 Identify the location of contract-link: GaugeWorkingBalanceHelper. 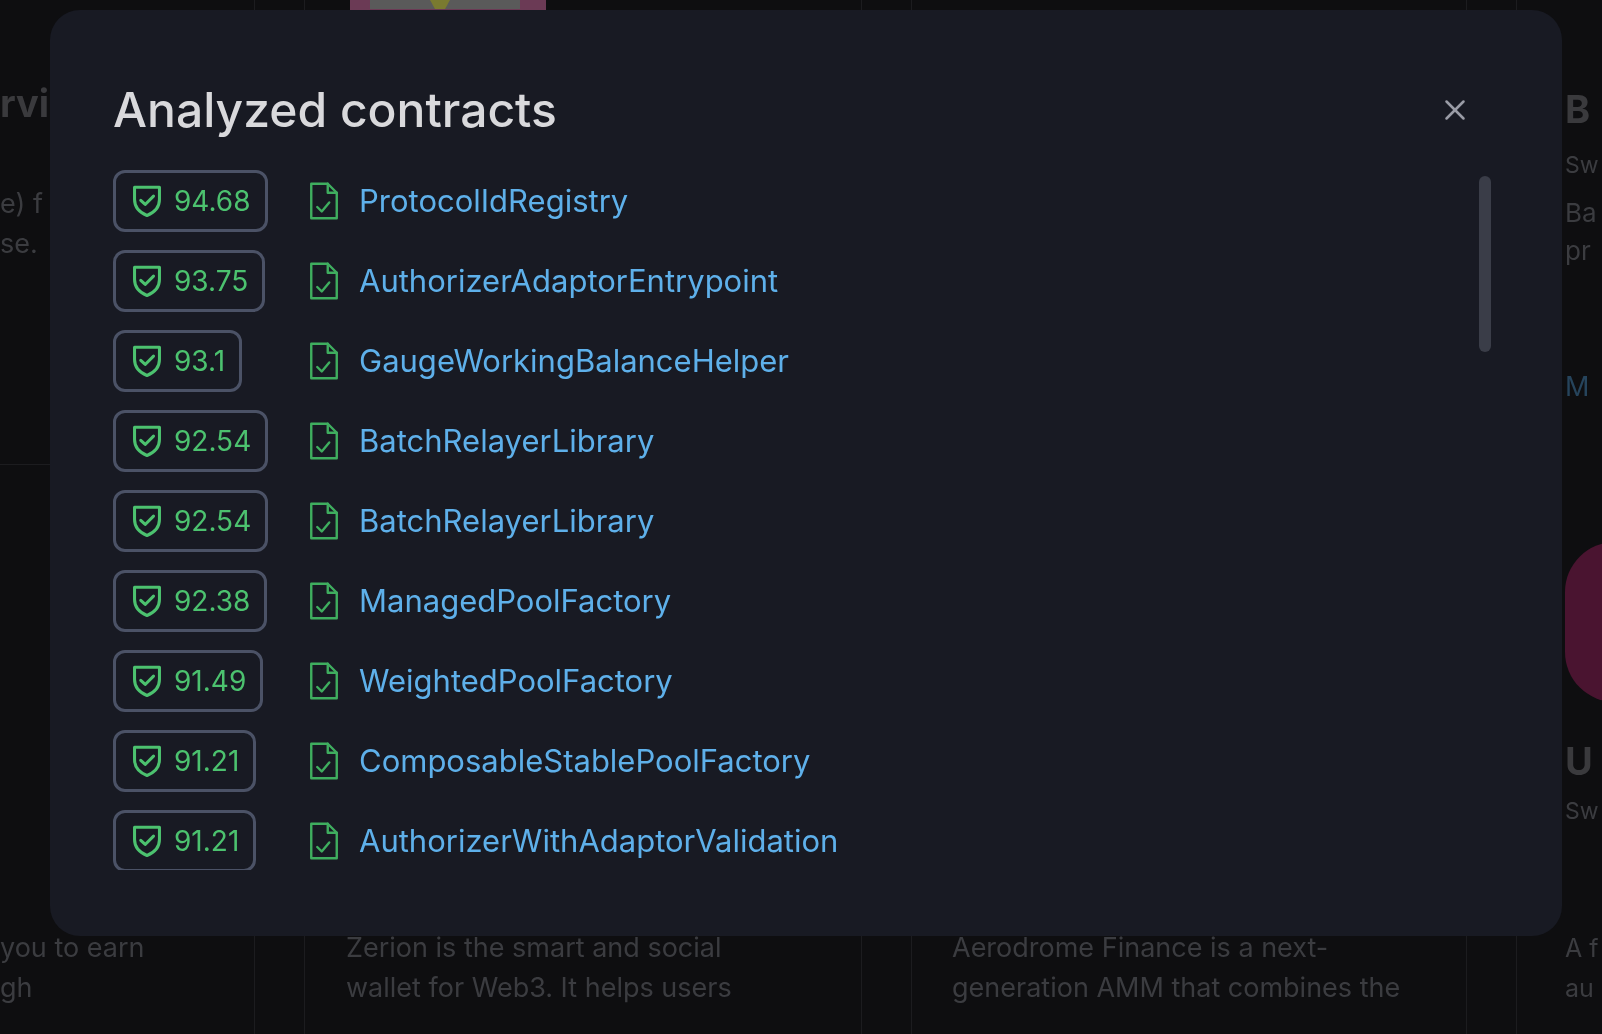
(574, 361).